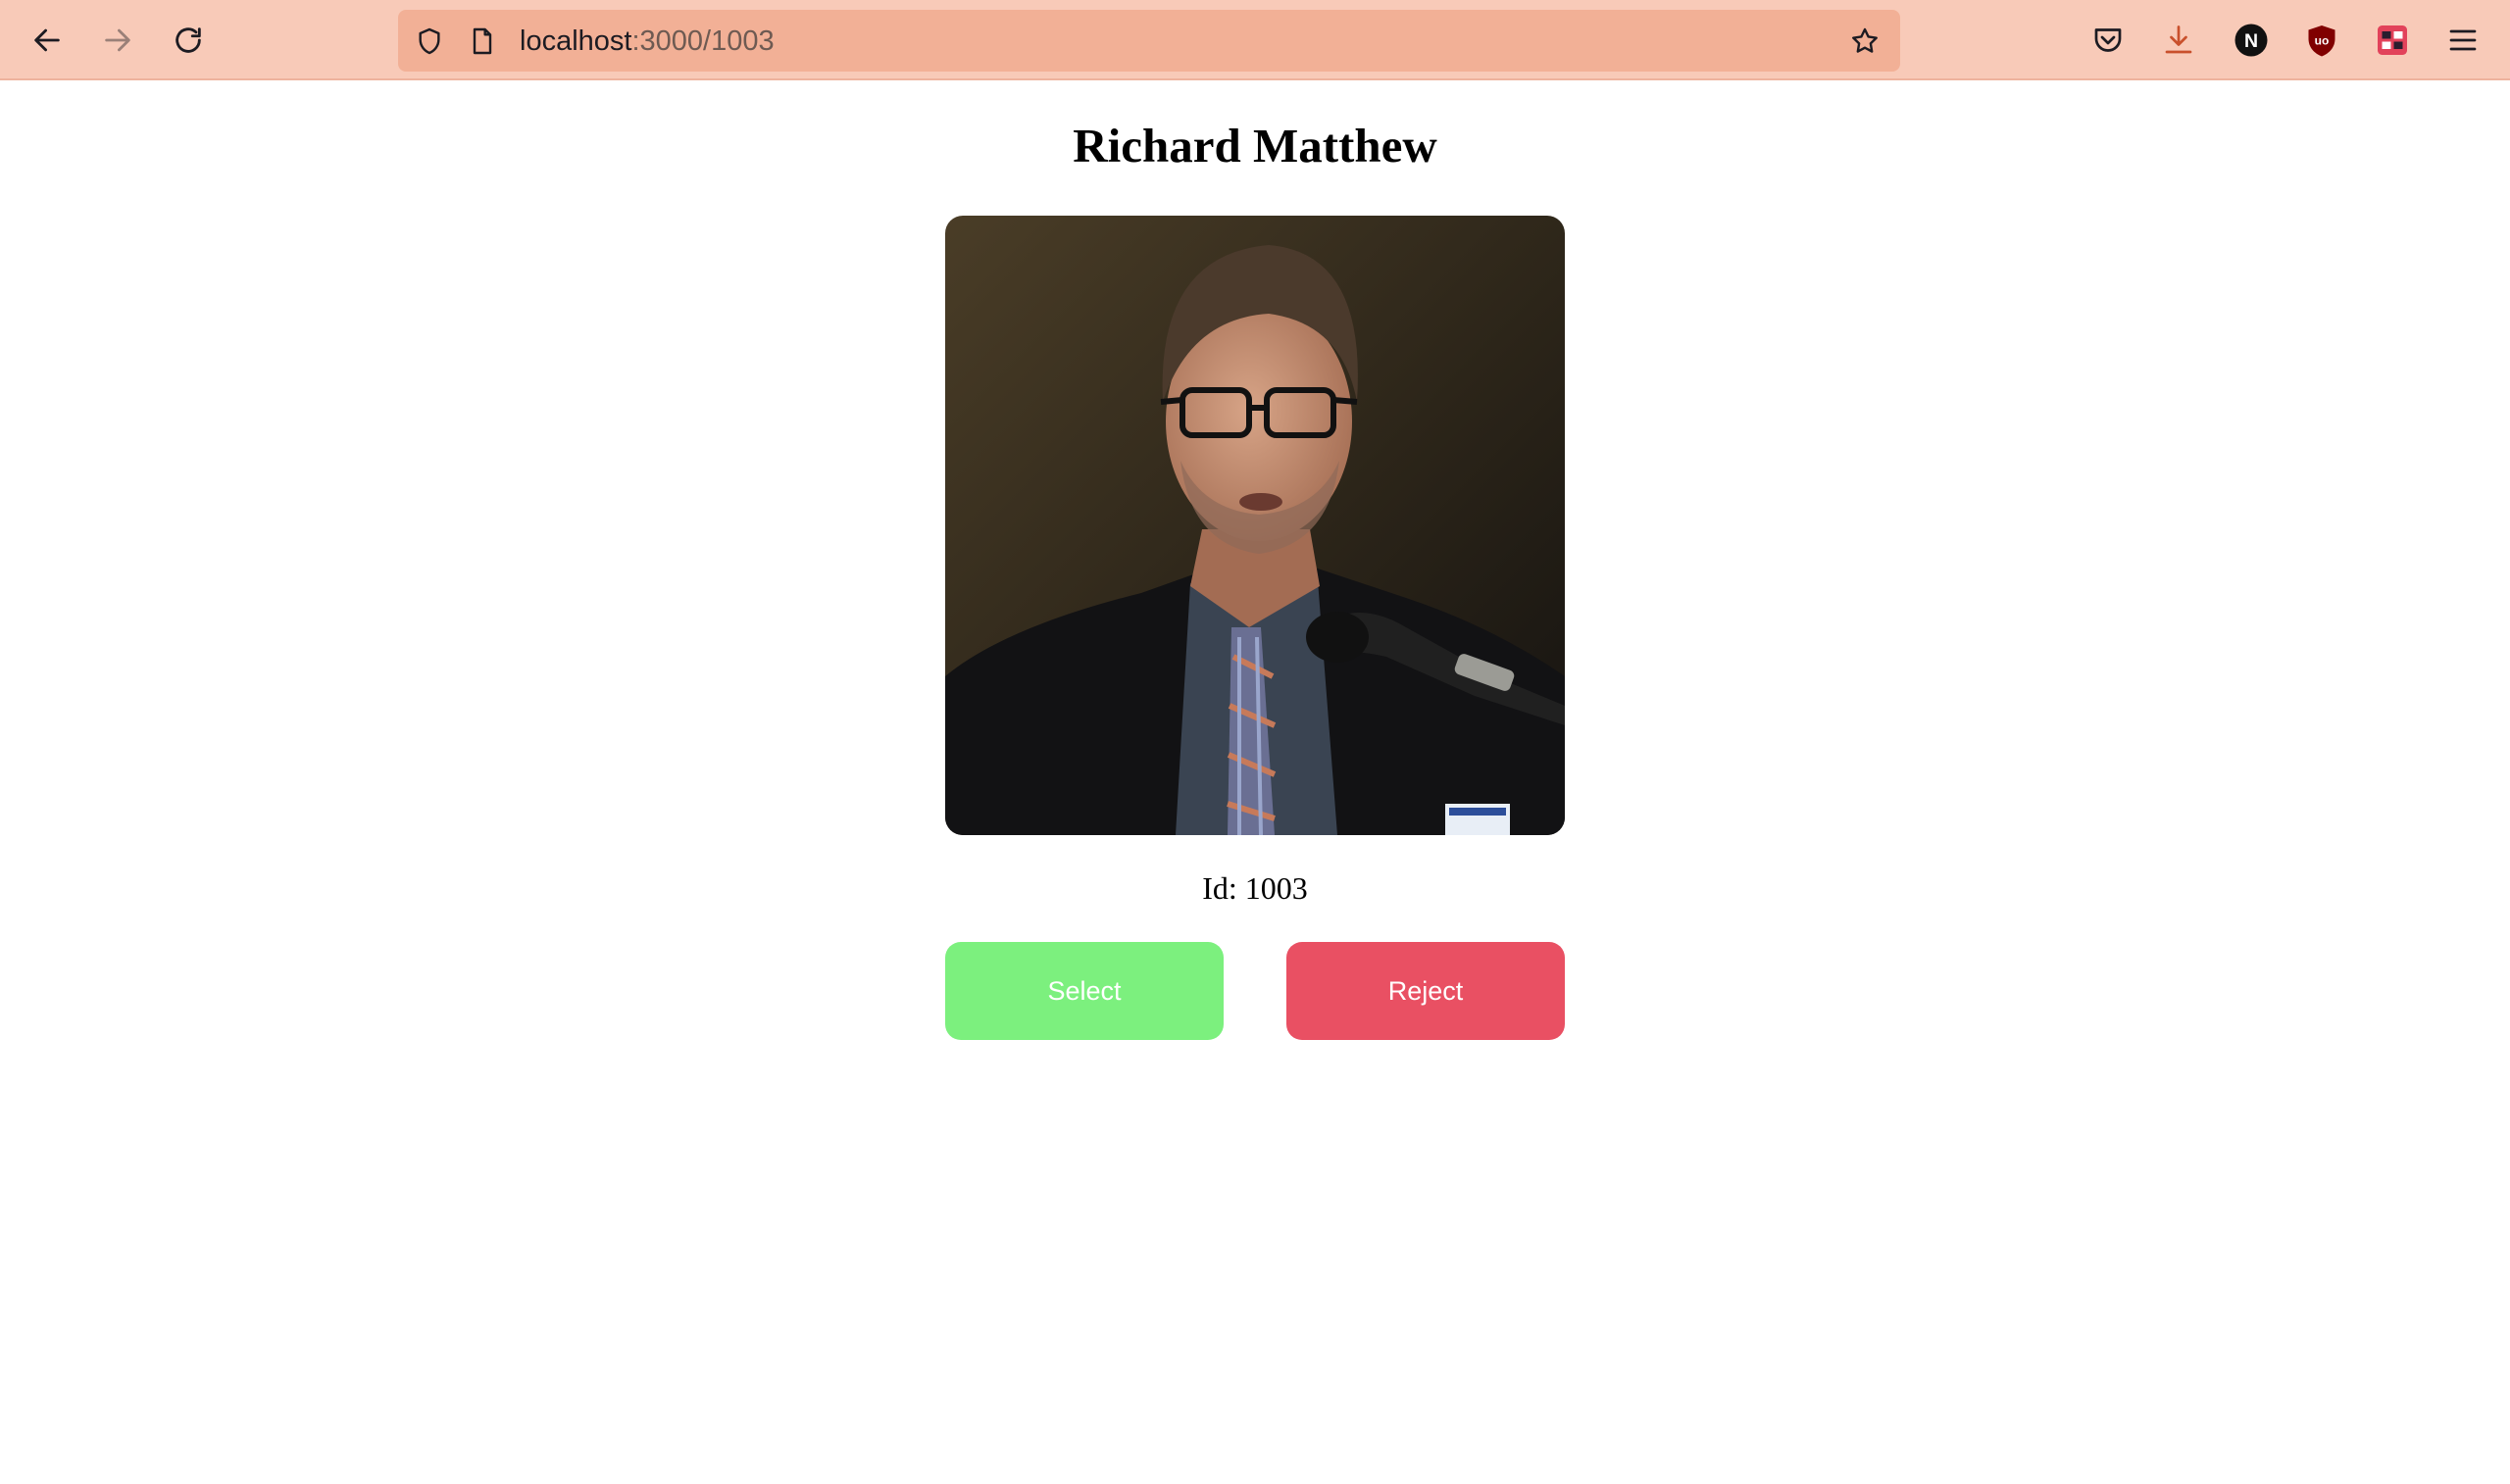 The image size is (2510, 1484). I want to click on star-icon, so click(1865, 40).